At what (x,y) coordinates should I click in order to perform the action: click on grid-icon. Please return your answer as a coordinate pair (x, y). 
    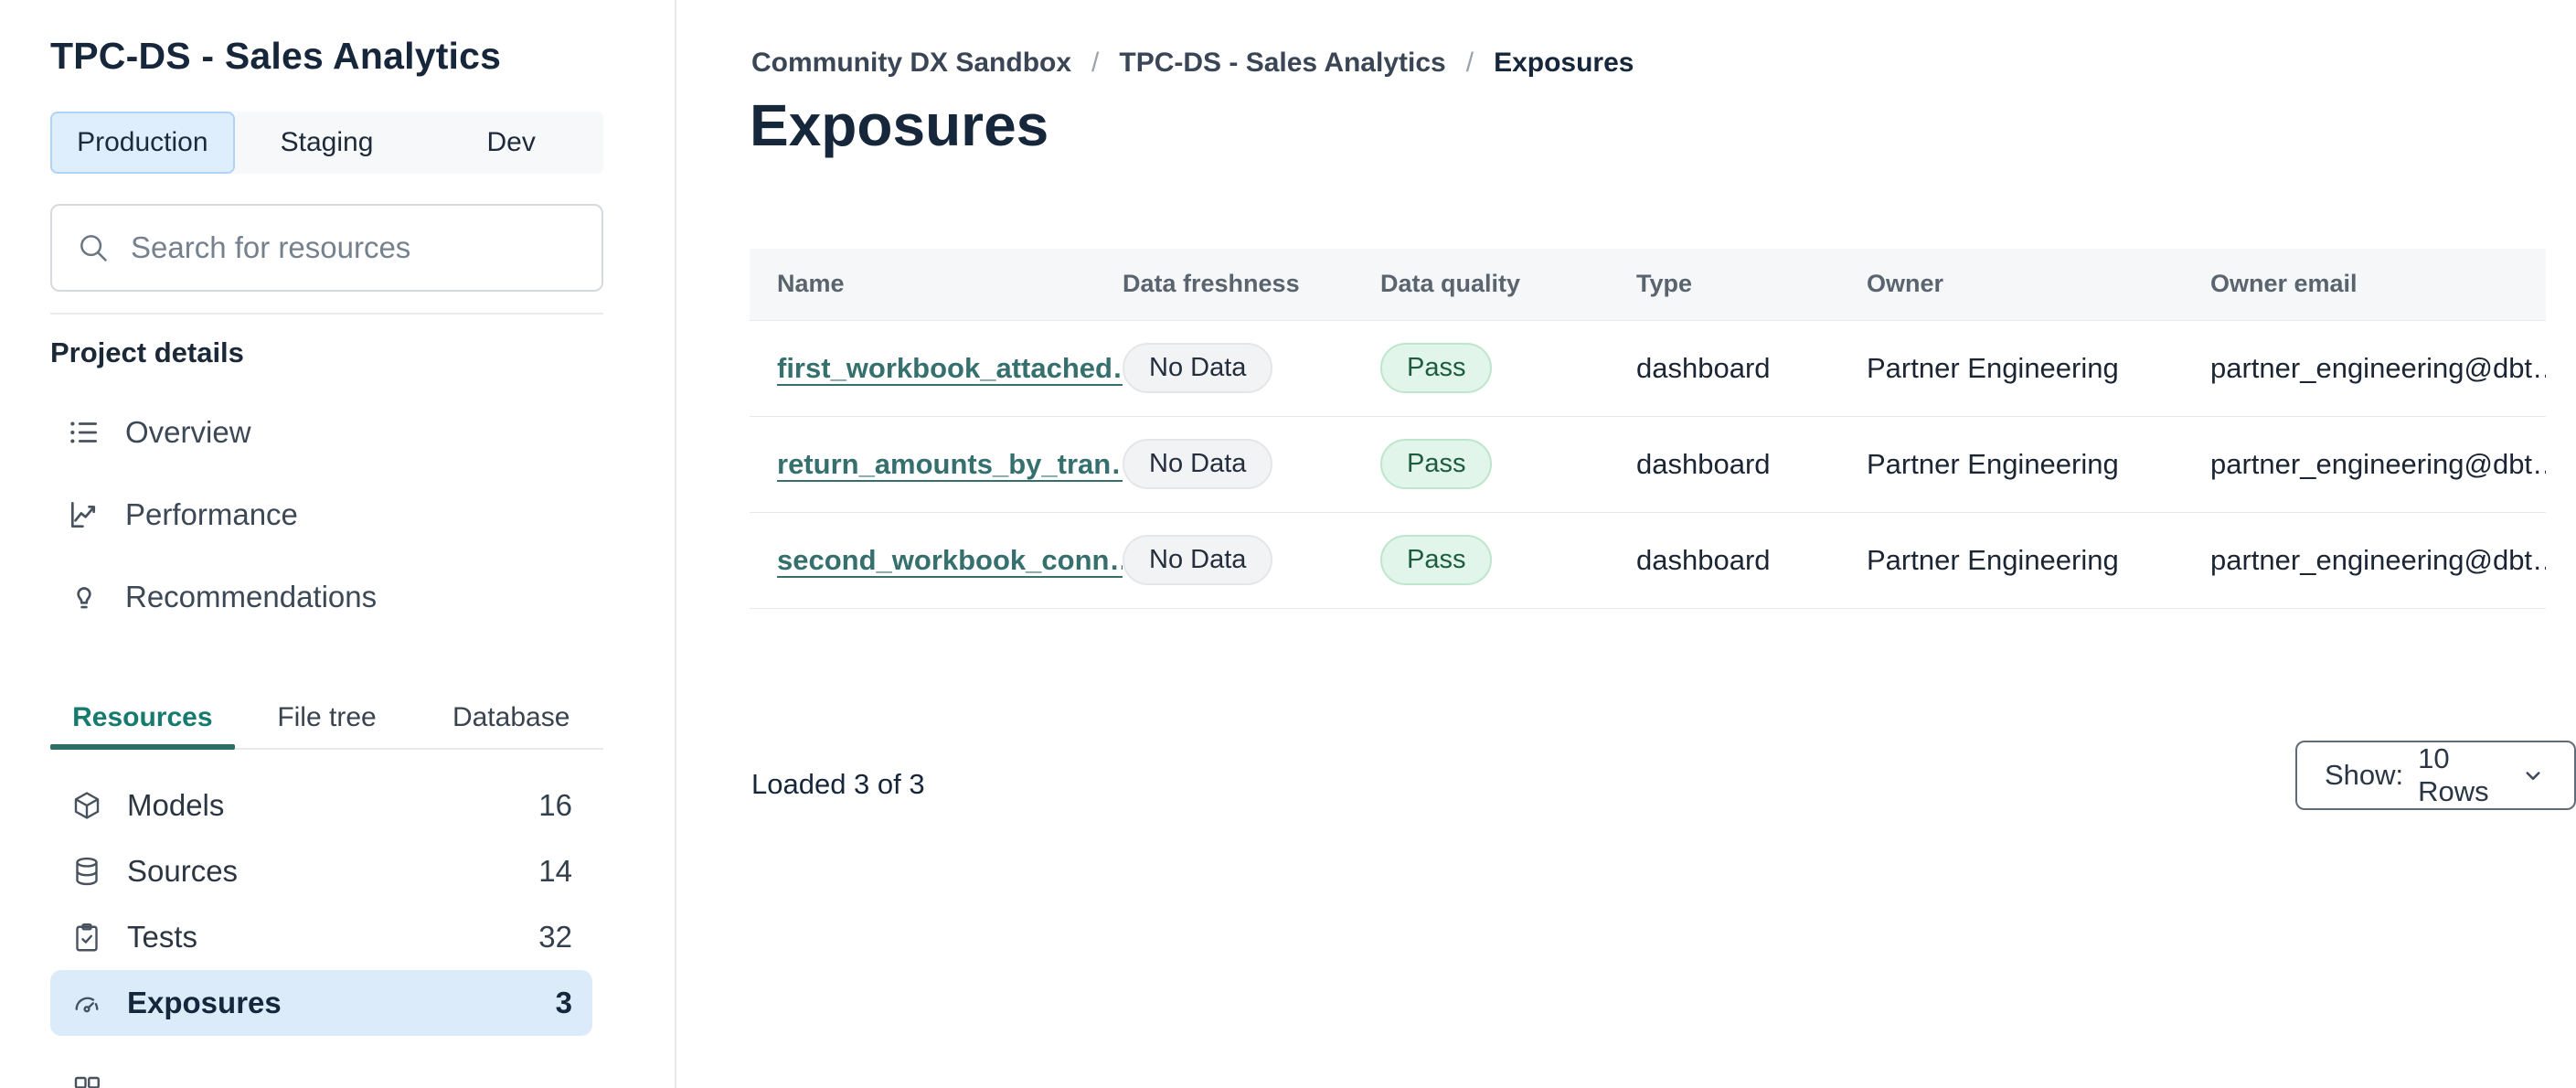
    Looking at the image, I should click on (86, 1080).